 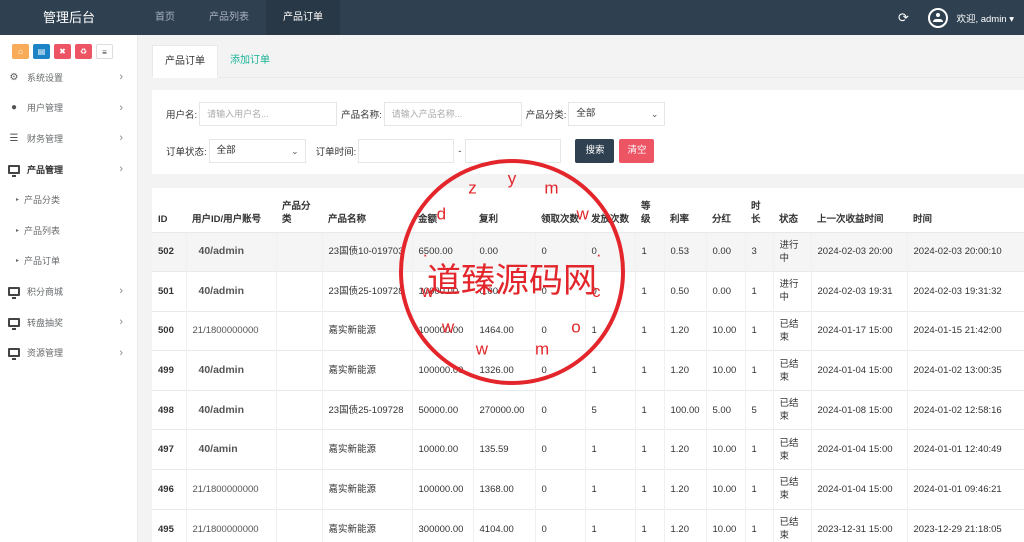 What do you see at coordinates (504, 291) in the screenshot?
I see `table-cell: 0.00` at bounding box center [504, 291].